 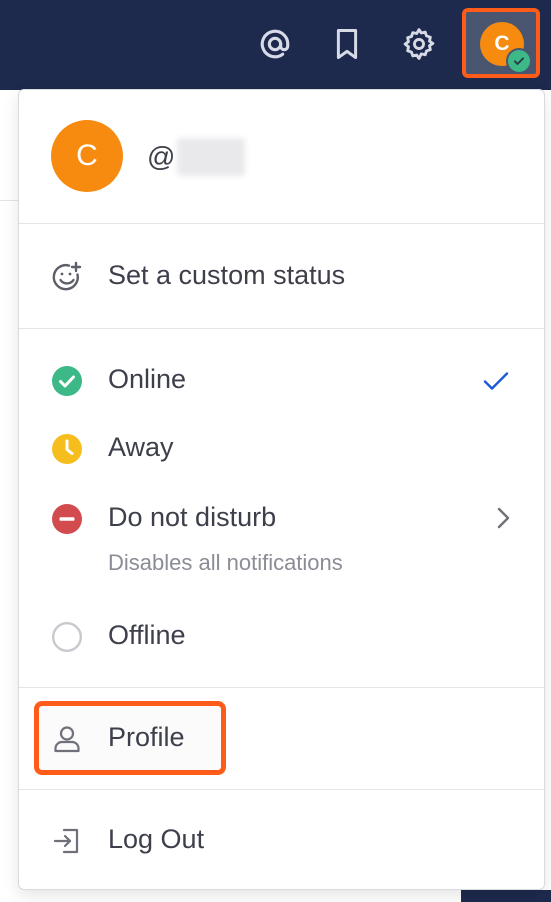 I want to click on divider, so click(x=10, y=200).